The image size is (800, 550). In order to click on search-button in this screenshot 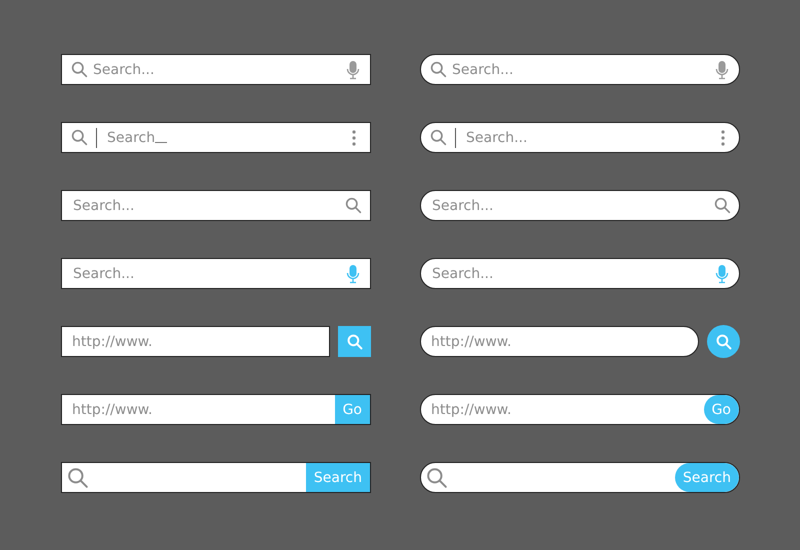, I will do `click(723, 341)`.